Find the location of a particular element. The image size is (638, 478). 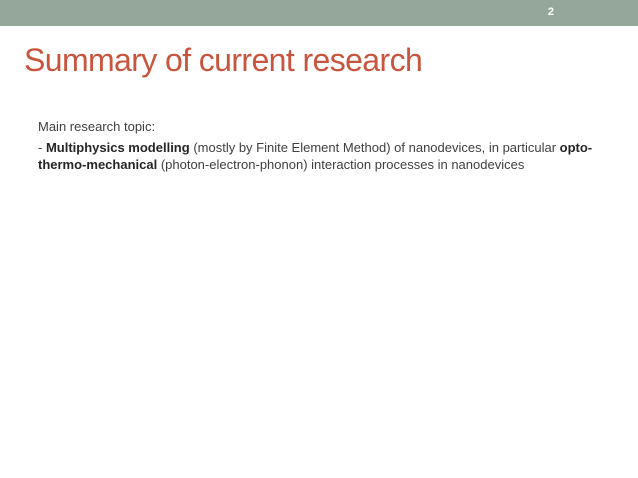

header-bar: 2 is located at coordinates (319, 13).